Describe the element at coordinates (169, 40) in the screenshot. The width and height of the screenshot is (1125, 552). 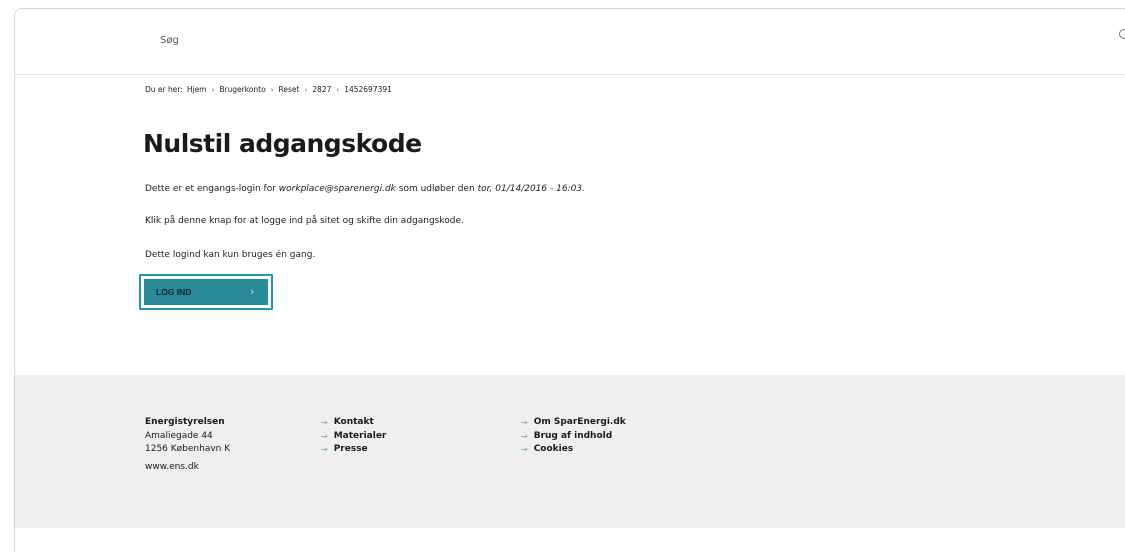
I see `search-input: Søg` at that location.